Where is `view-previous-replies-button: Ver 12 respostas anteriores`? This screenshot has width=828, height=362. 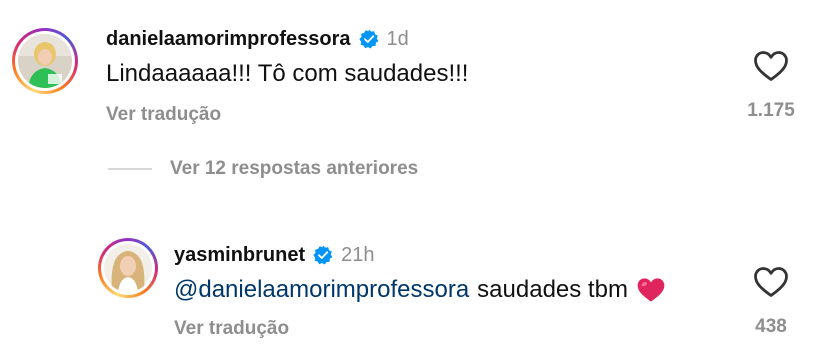 view-previous-replies-button: Ver 12 respostas anteriores is located at coordinates (263, 169).